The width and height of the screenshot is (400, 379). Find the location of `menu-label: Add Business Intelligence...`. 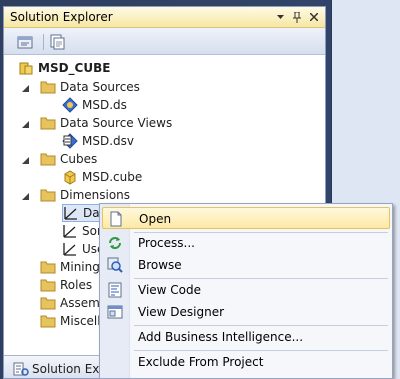

menu-label: Add Business Intelligence... is located at coordinates (221, 337).